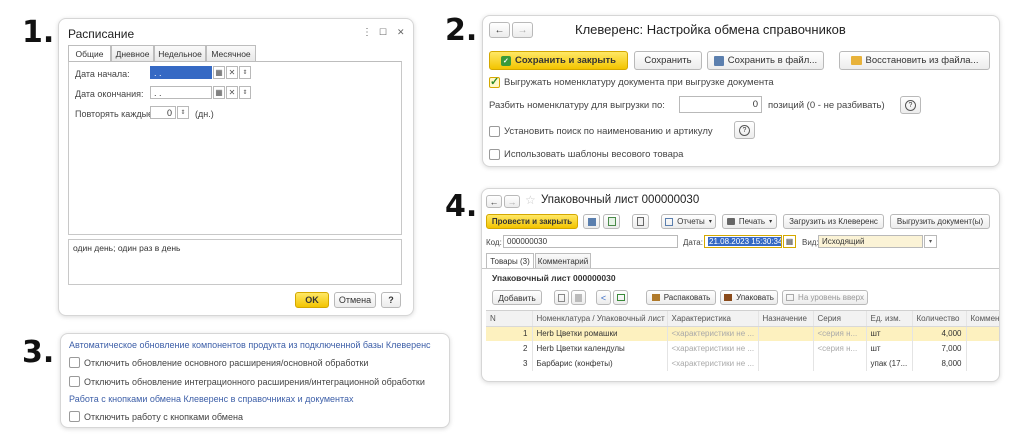 The height and width of the screenshot is (446, 1024). Describe the element at coordinates (740, 268) in the screenshot. I see `tab-divider` at that location.